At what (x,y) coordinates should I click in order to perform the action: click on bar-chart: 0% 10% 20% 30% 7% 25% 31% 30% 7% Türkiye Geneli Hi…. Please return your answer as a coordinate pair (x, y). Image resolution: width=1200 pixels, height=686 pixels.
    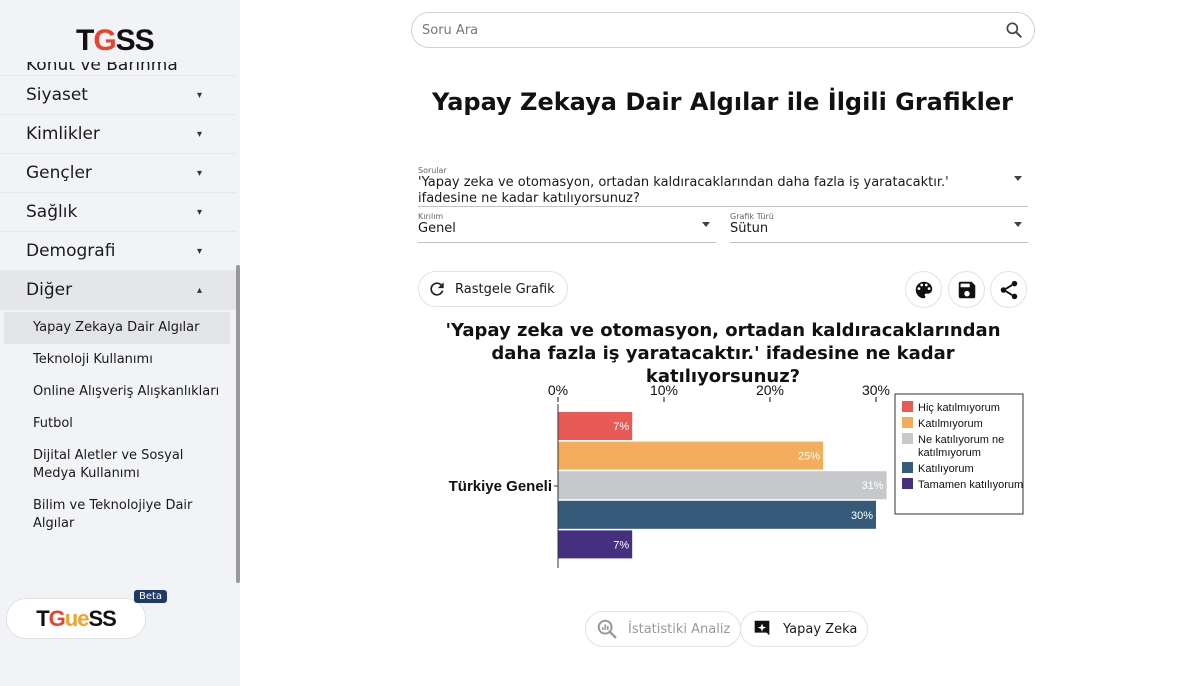
    Looking at the image, I should click on (736, 475).